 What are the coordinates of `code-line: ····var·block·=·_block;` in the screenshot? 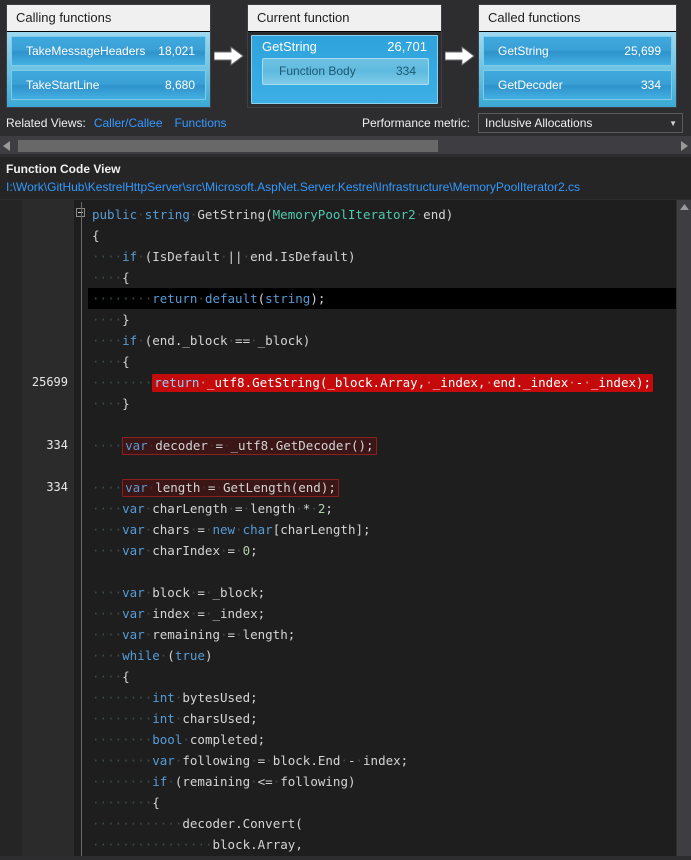 It's located at (389, 592).